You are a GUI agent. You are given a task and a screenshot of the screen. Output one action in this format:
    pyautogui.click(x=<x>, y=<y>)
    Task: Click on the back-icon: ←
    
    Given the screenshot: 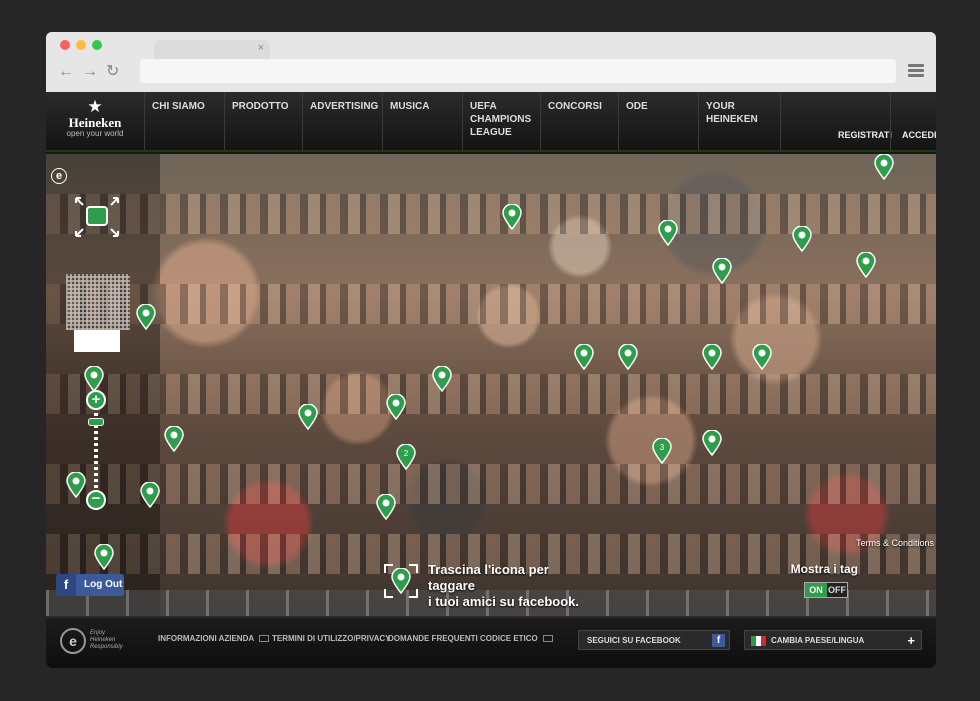 What is the action you would take?
    pyautogui.click(x=66, y=72)
    